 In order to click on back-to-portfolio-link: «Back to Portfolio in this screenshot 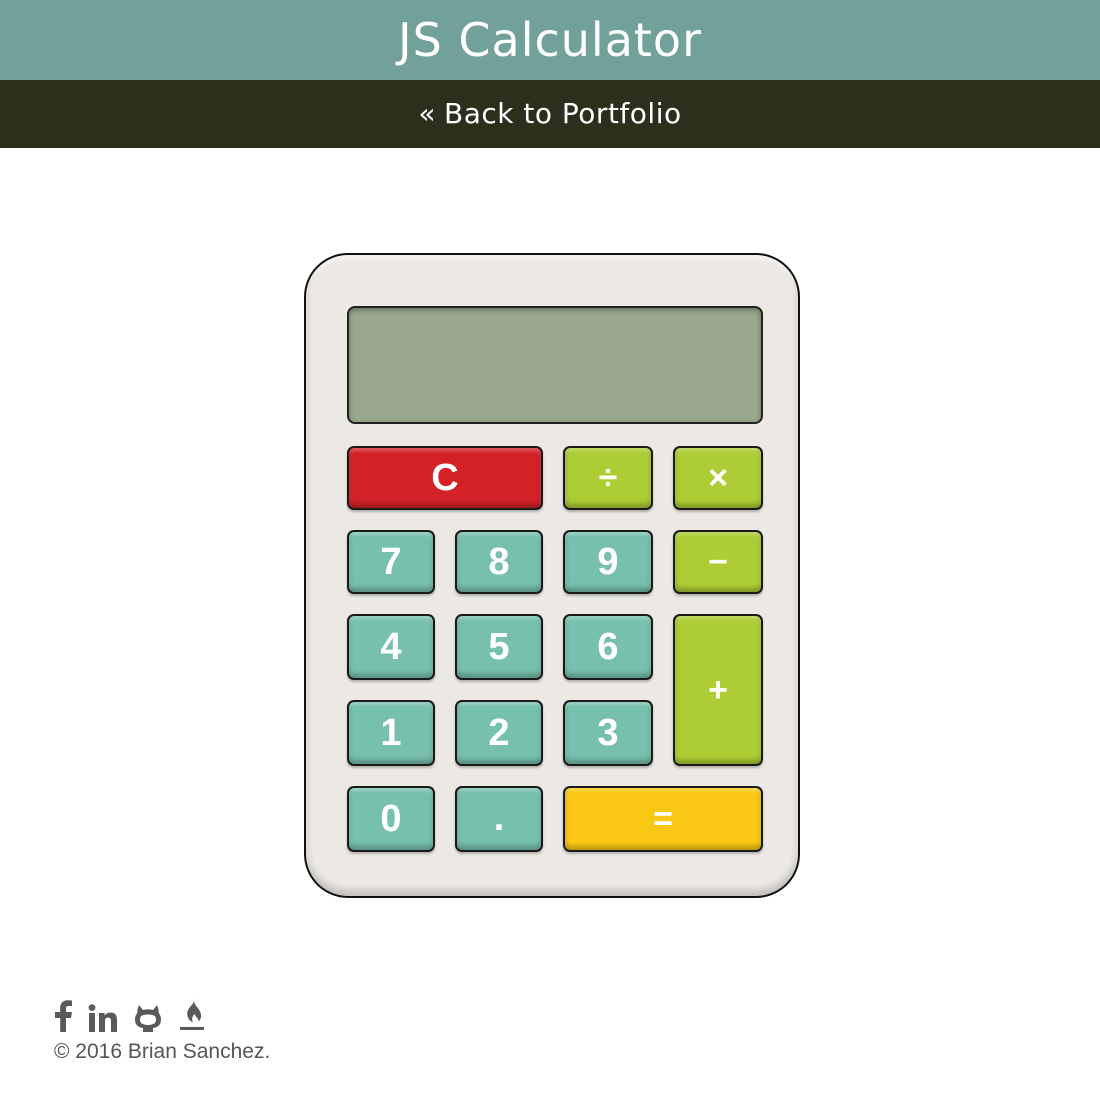, I will do `click(549, 114)`.